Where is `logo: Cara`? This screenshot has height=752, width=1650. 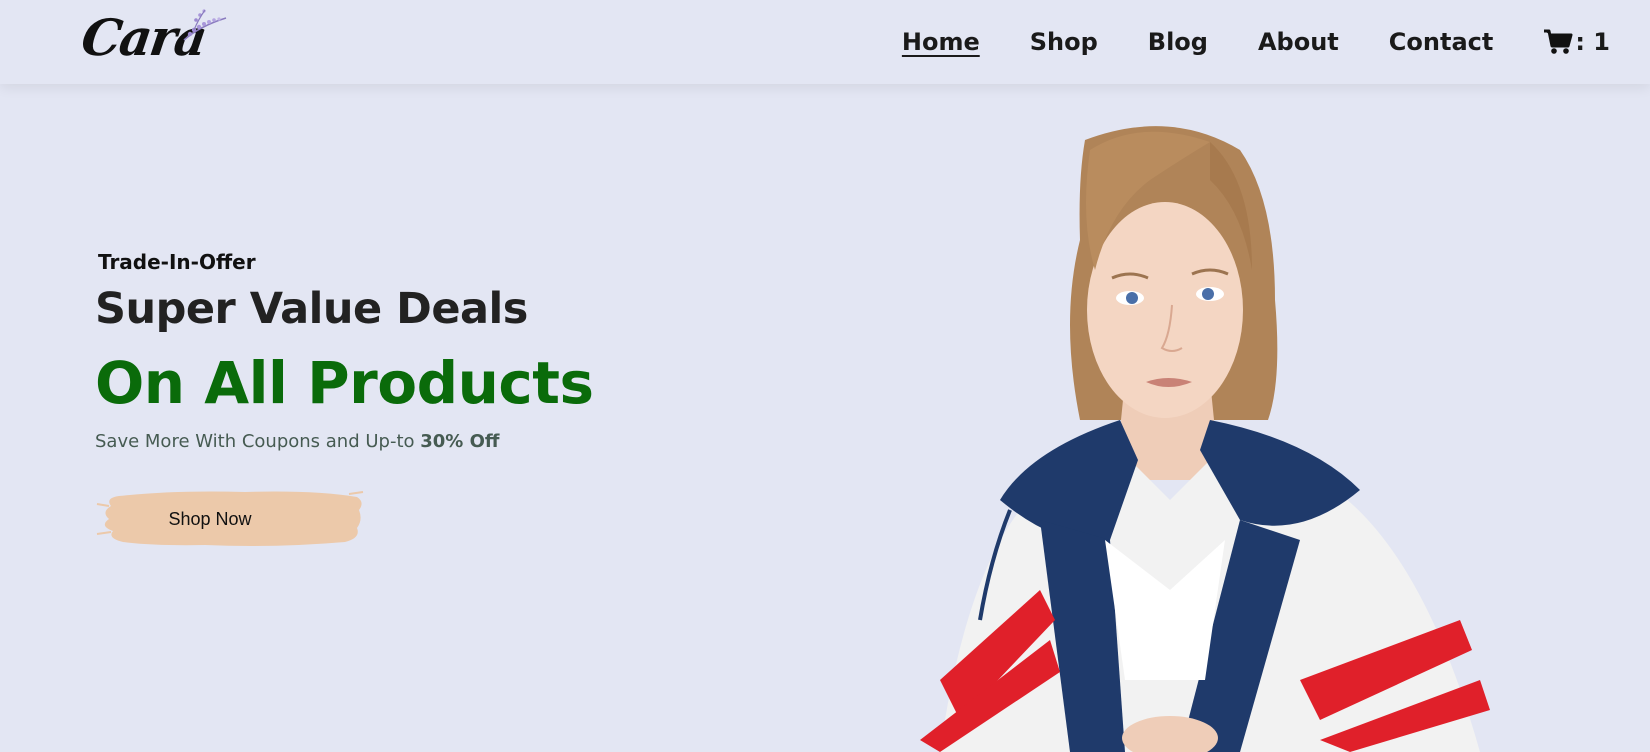
logo: Cara is located at coordinates (154, 38).